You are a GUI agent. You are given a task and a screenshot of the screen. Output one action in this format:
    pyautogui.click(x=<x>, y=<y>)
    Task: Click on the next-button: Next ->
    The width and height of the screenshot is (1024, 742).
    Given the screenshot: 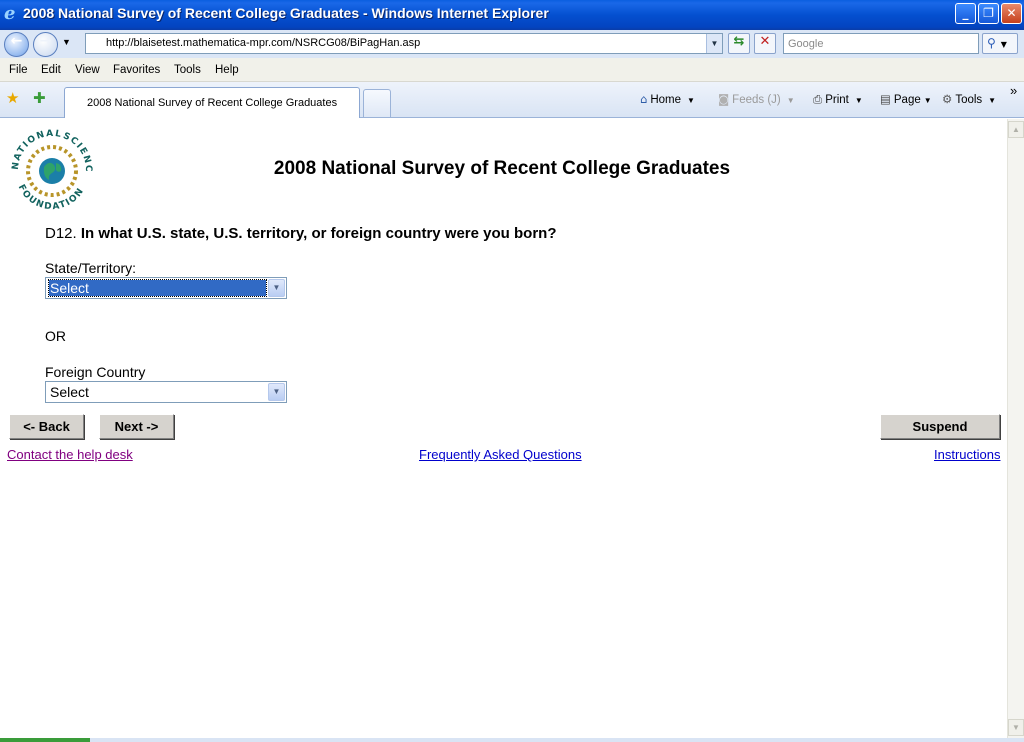 What is the action you would take?
    pyautogui.click(x=136, y=426)
    